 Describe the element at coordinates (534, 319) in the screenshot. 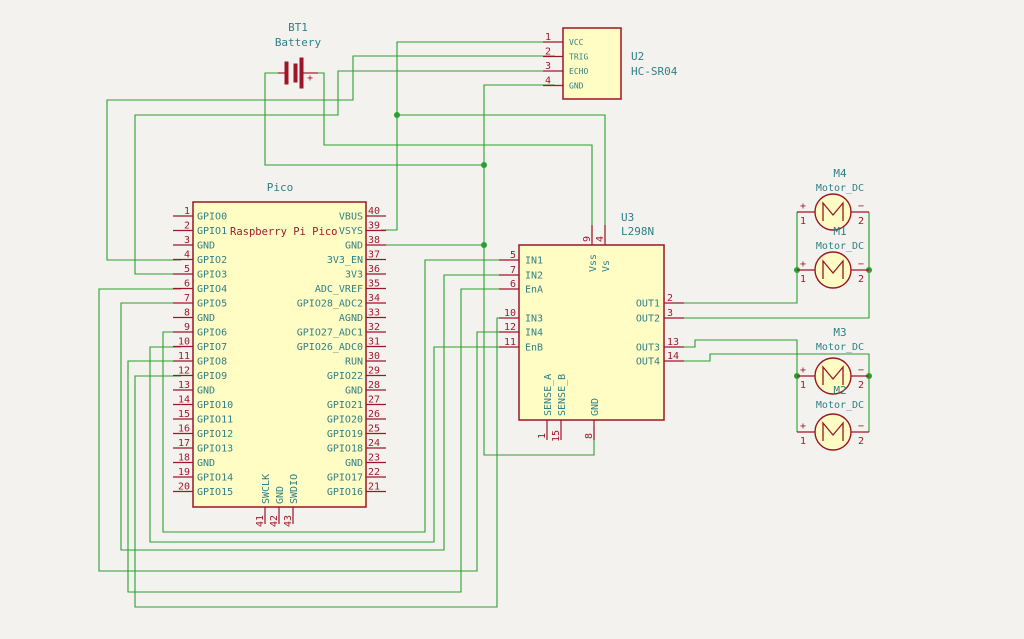

I see `driver-pin-name: IN3` at that location.